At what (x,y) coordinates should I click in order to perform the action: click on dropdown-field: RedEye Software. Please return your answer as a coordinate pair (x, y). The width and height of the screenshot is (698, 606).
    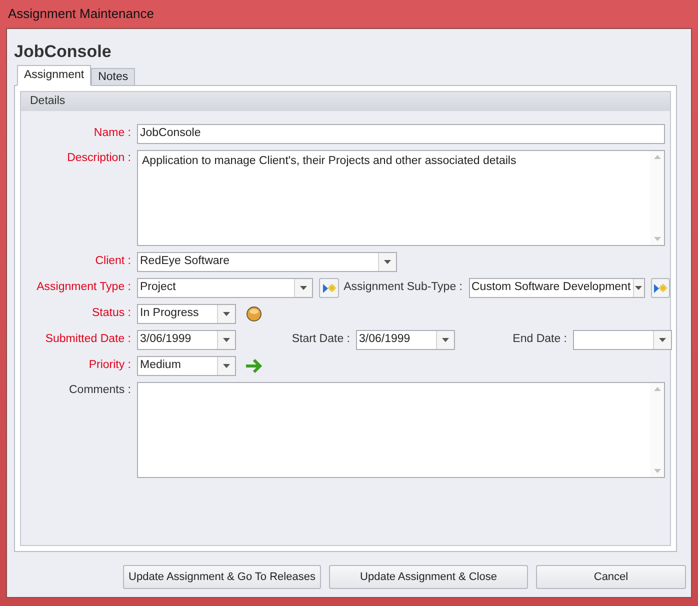
    Looking at the image, I should click on (267, 262).